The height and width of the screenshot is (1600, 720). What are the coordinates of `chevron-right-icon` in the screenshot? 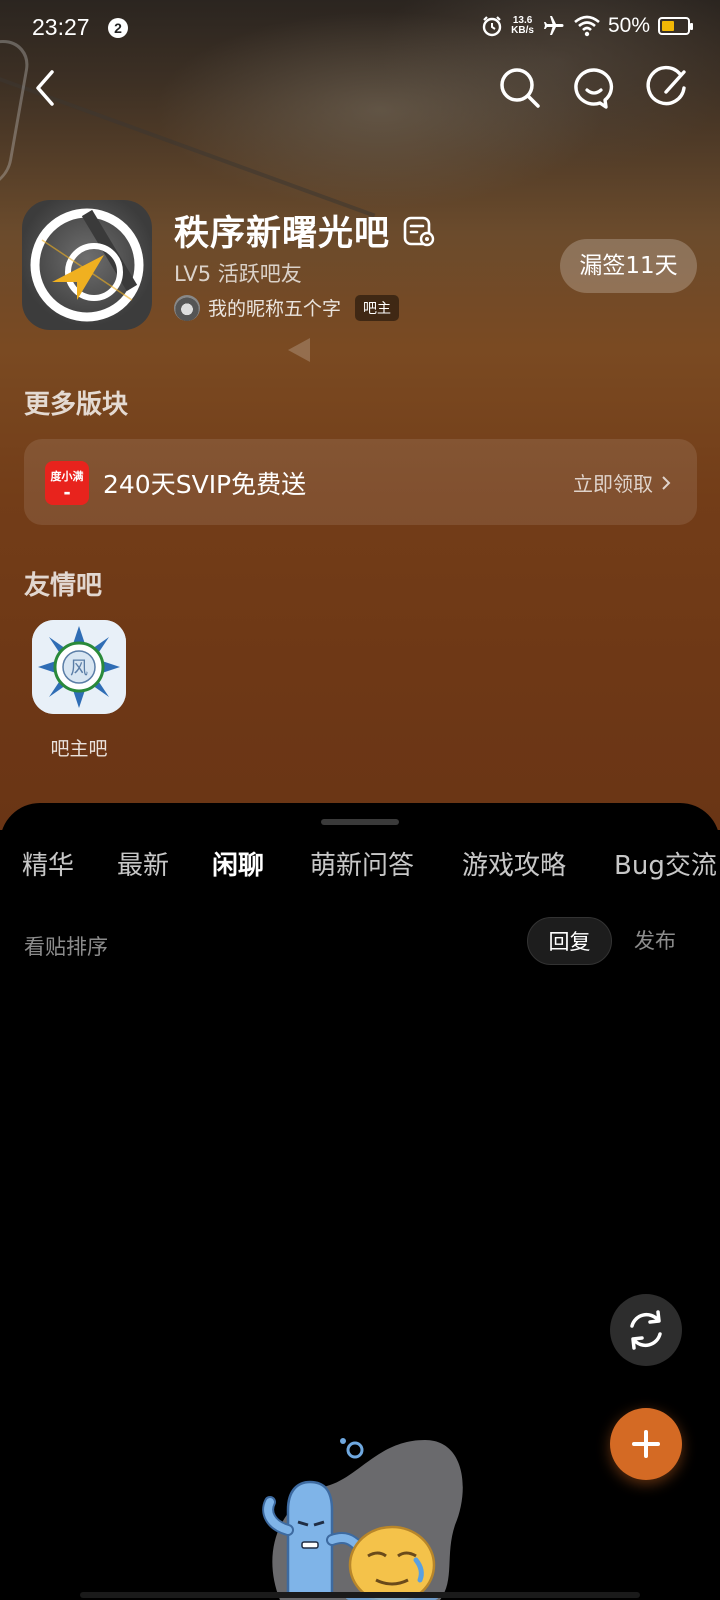 It's located at (666, 482).